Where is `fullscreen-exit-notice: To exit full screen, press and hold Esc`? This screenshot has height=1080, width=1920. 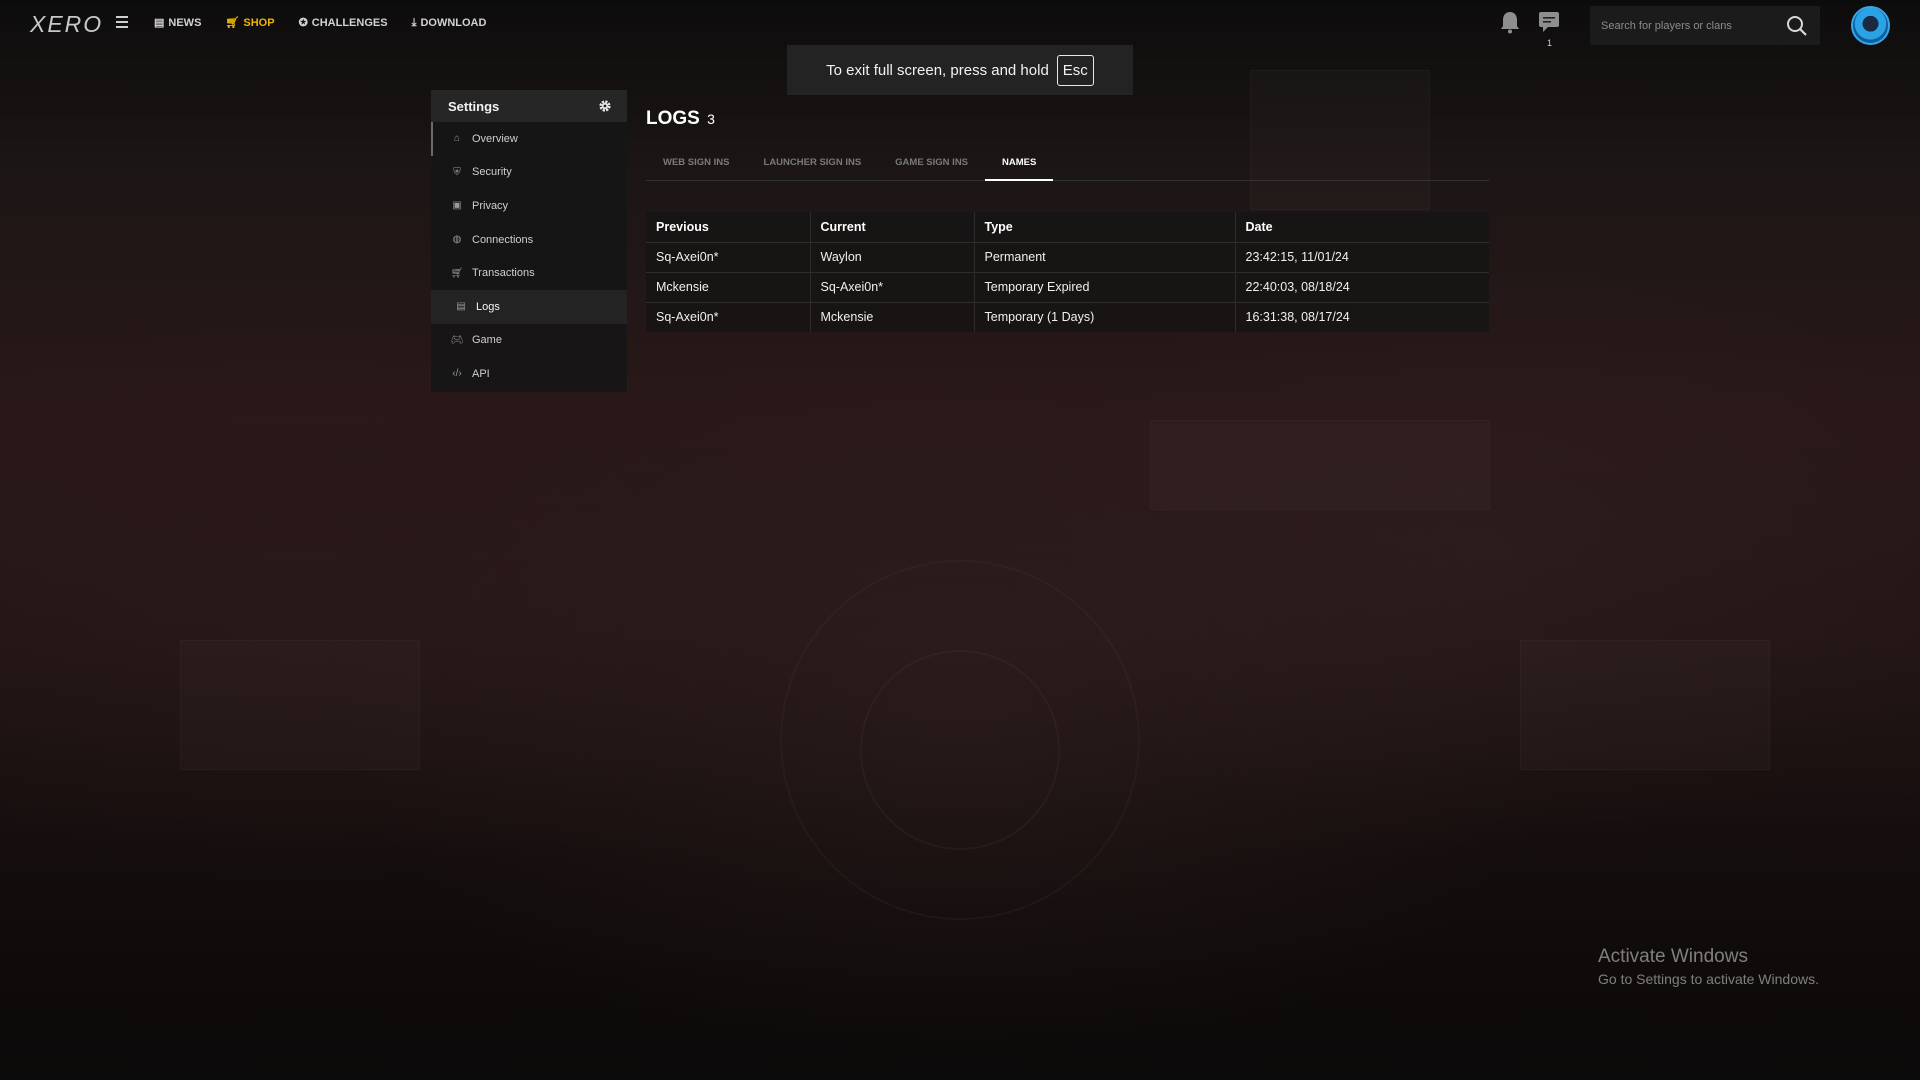 fullscreen-exit-notice: To exit full screen, press and hold Esc is located at coordinates (960, 70).